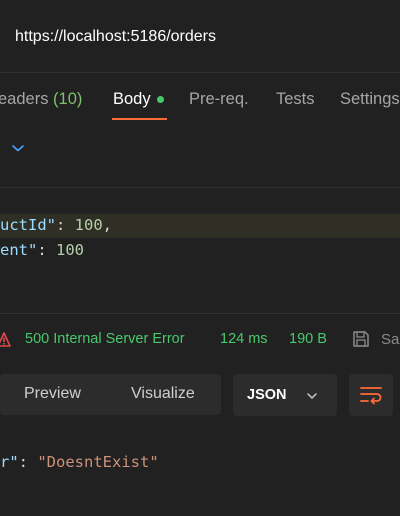  Describe the element at coordinates (219, 99) in the screenshot. I see `tab-pre-request: Pre-req.` at that location.